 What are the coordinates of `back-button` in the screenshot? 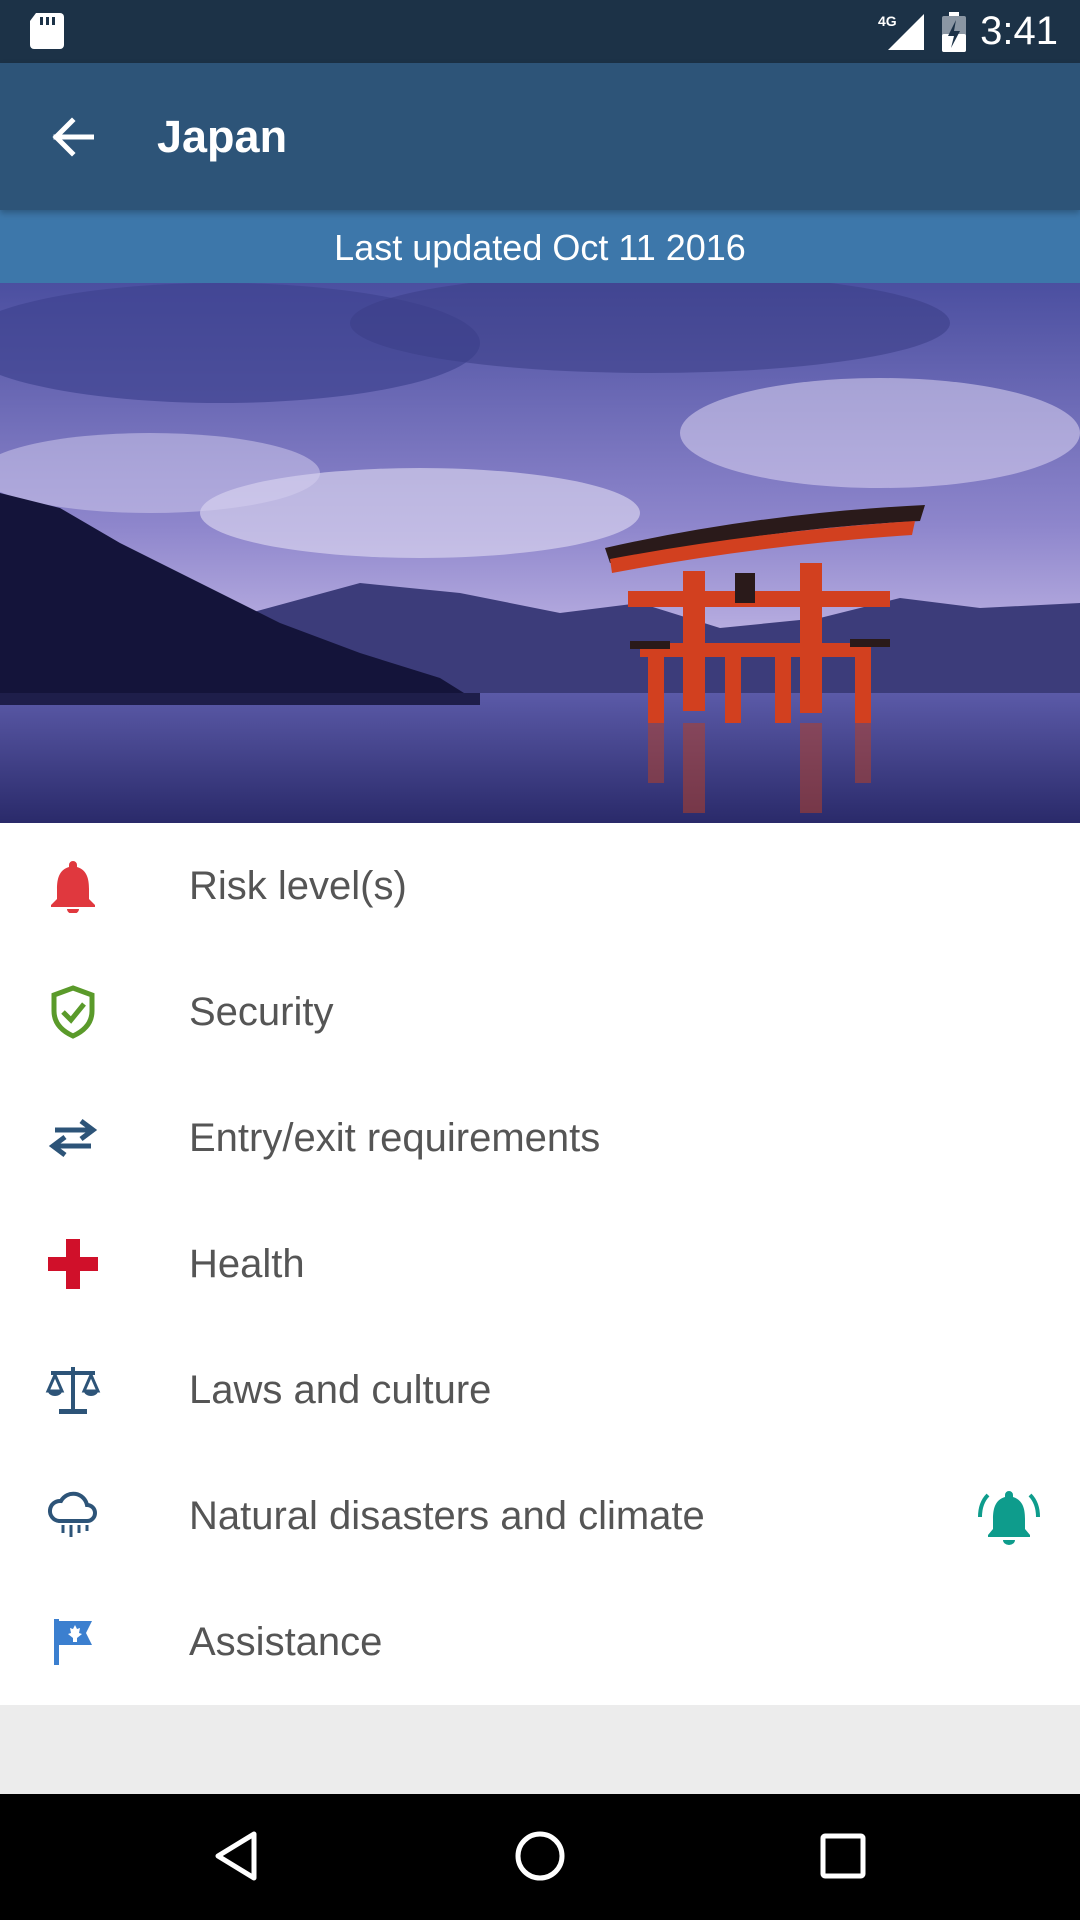 It's located at (72, 139).